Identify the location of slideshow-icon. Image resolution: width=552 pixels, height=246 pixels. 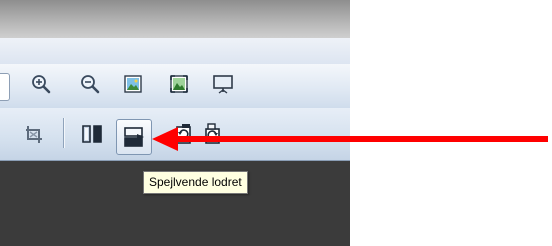
(223, 84).